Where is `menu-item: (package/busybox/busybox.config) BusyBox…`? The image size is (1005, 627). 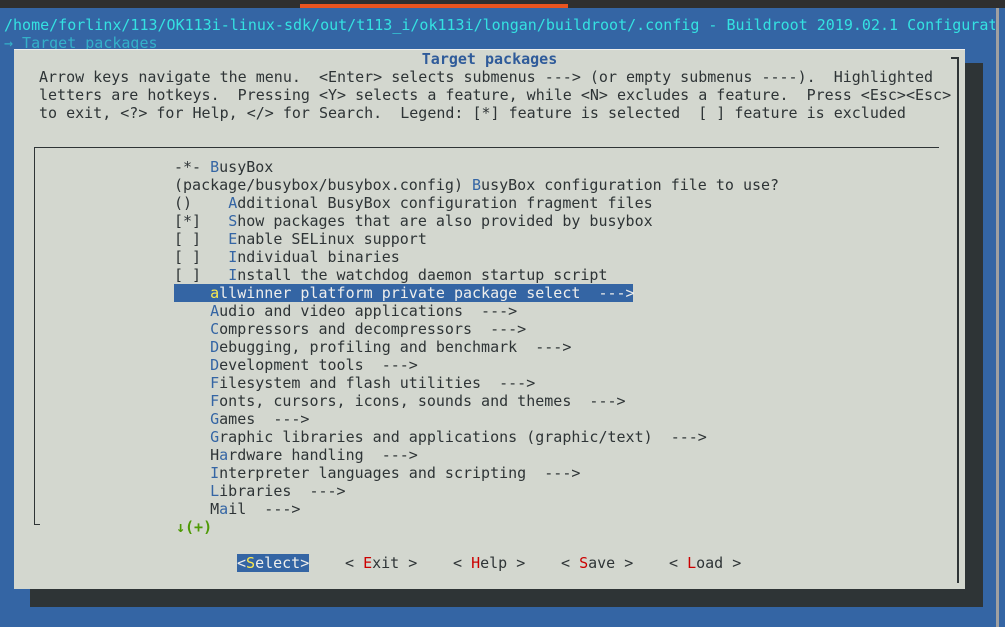
menu-item: (package/busybox/busybox.config) BusyBox… is located at coordinates (554, 185).